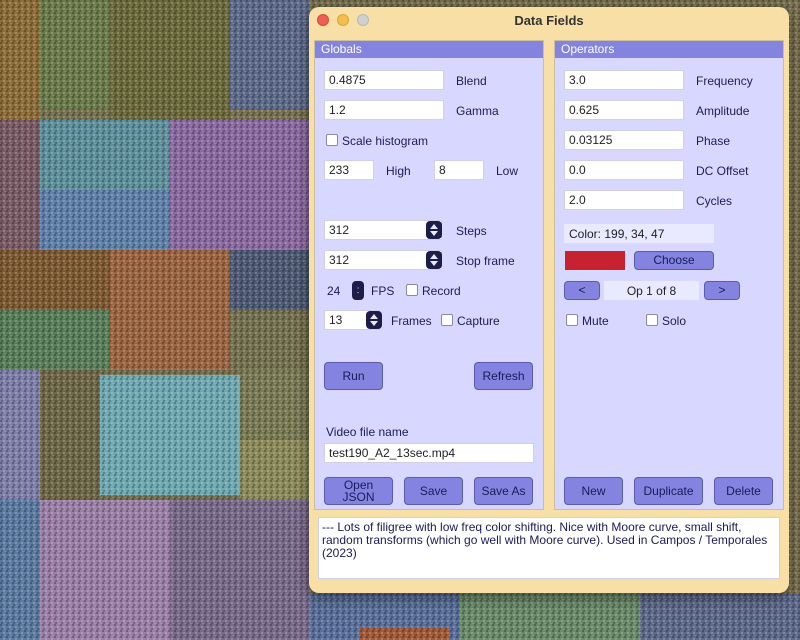 This screenshot has width=800, height=640. What do you see at coordinates (383, 260) in the screenshot?
I see `stop-frame-field: 312` at bounding box center [383, 260].